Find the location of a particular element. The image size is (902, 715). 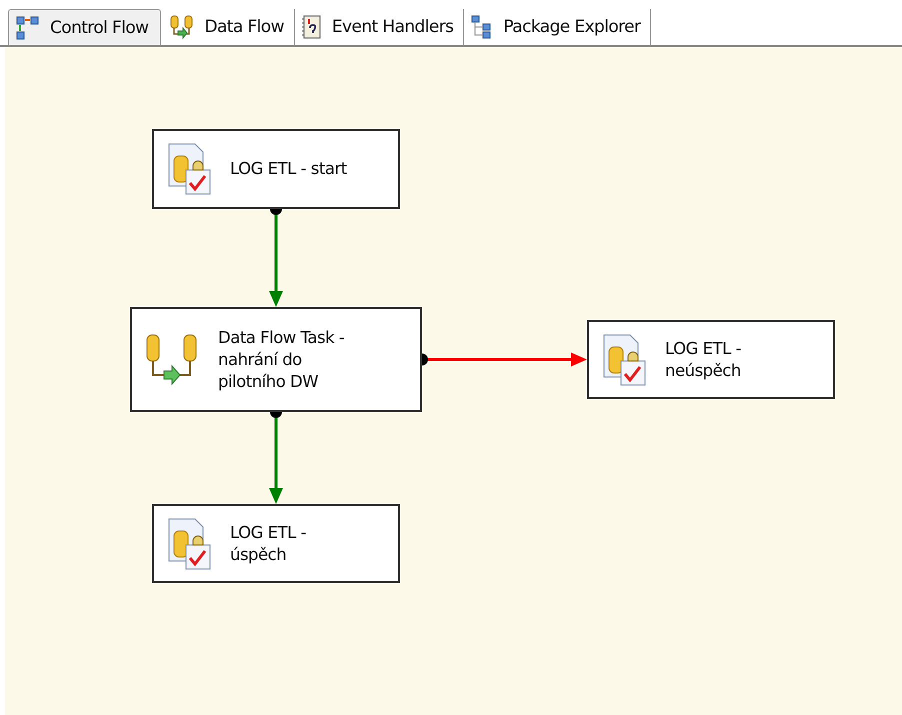

task-box: LOG ETL - úspěch is located at coordinates (276, 543).